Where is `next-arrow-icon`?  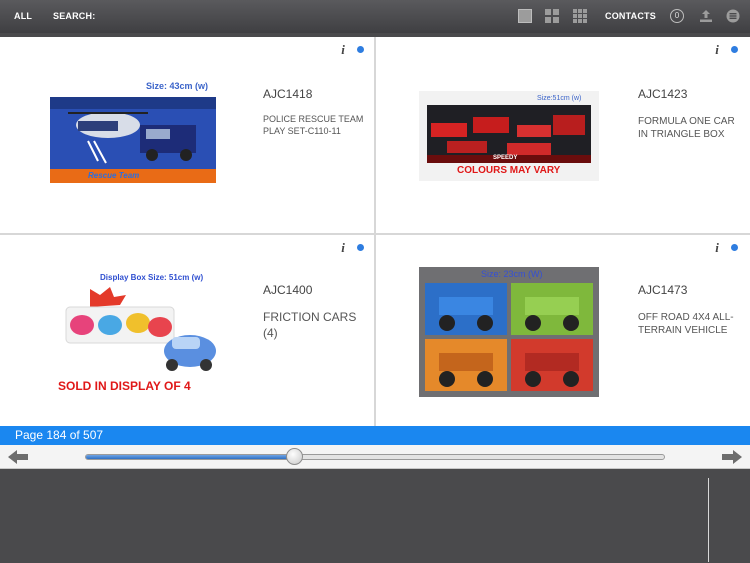 next-arrow-icon is located at coordinates (732, 457).